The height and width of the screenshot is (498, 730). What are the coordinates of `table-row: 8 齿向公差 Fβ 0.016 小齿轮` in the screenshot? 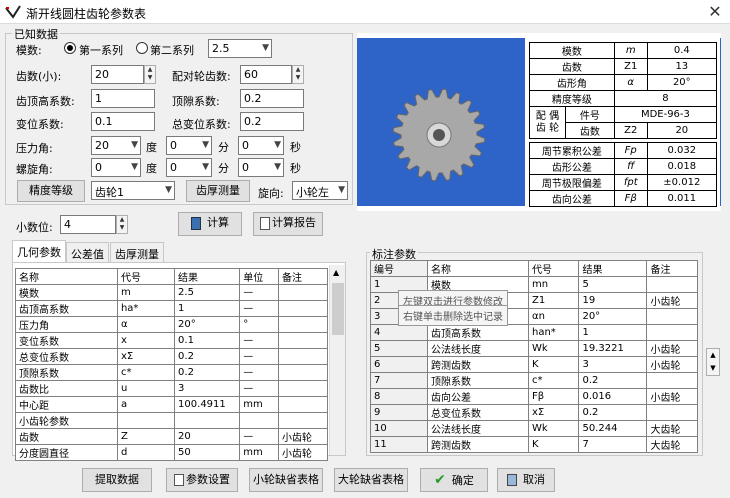 It's located at (533, 396).